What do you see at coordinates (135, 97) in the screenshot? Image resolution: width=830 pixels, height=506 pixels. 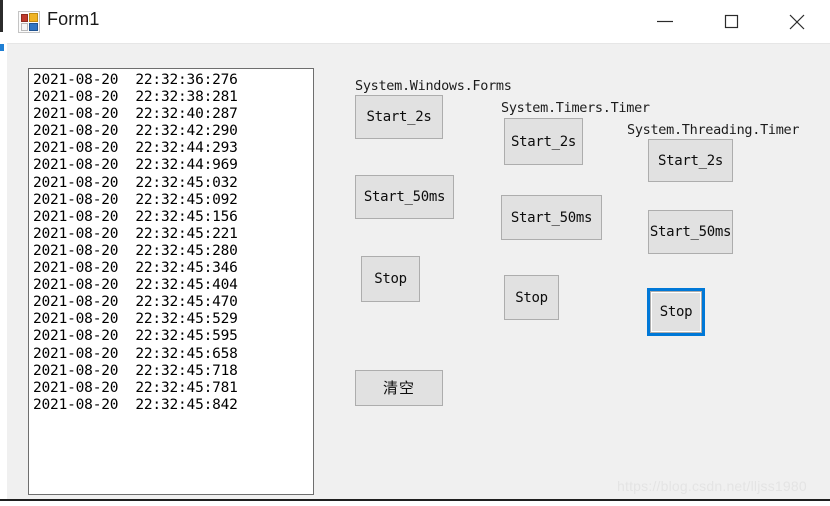 I see `log-line: 2021-08-20 22:32:38:281` at bounding box center [135, 97].